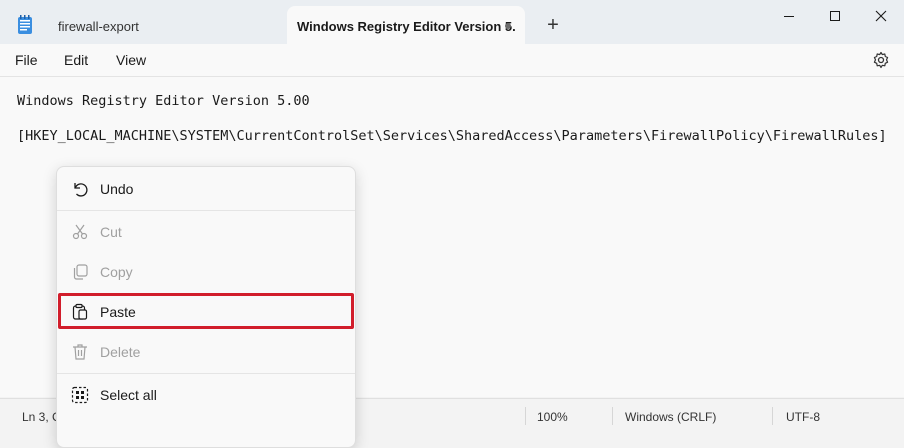 The height and width of the screenshot is (448, 904). Describe the element at coordinates (670, 417) in the screenshot. I see `line-ending: Windows (CRLF)` at that location.